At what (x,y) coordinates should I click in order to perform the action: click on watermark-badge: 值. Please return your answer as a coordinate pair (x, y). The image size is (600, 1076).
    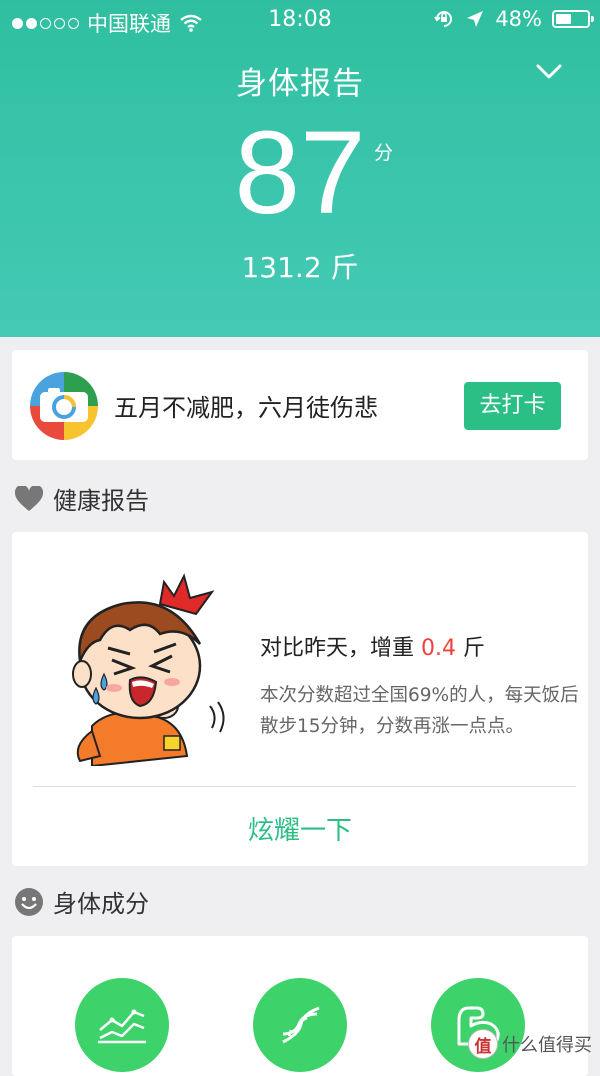
    Looking at the image, I should click on (483, 1044).